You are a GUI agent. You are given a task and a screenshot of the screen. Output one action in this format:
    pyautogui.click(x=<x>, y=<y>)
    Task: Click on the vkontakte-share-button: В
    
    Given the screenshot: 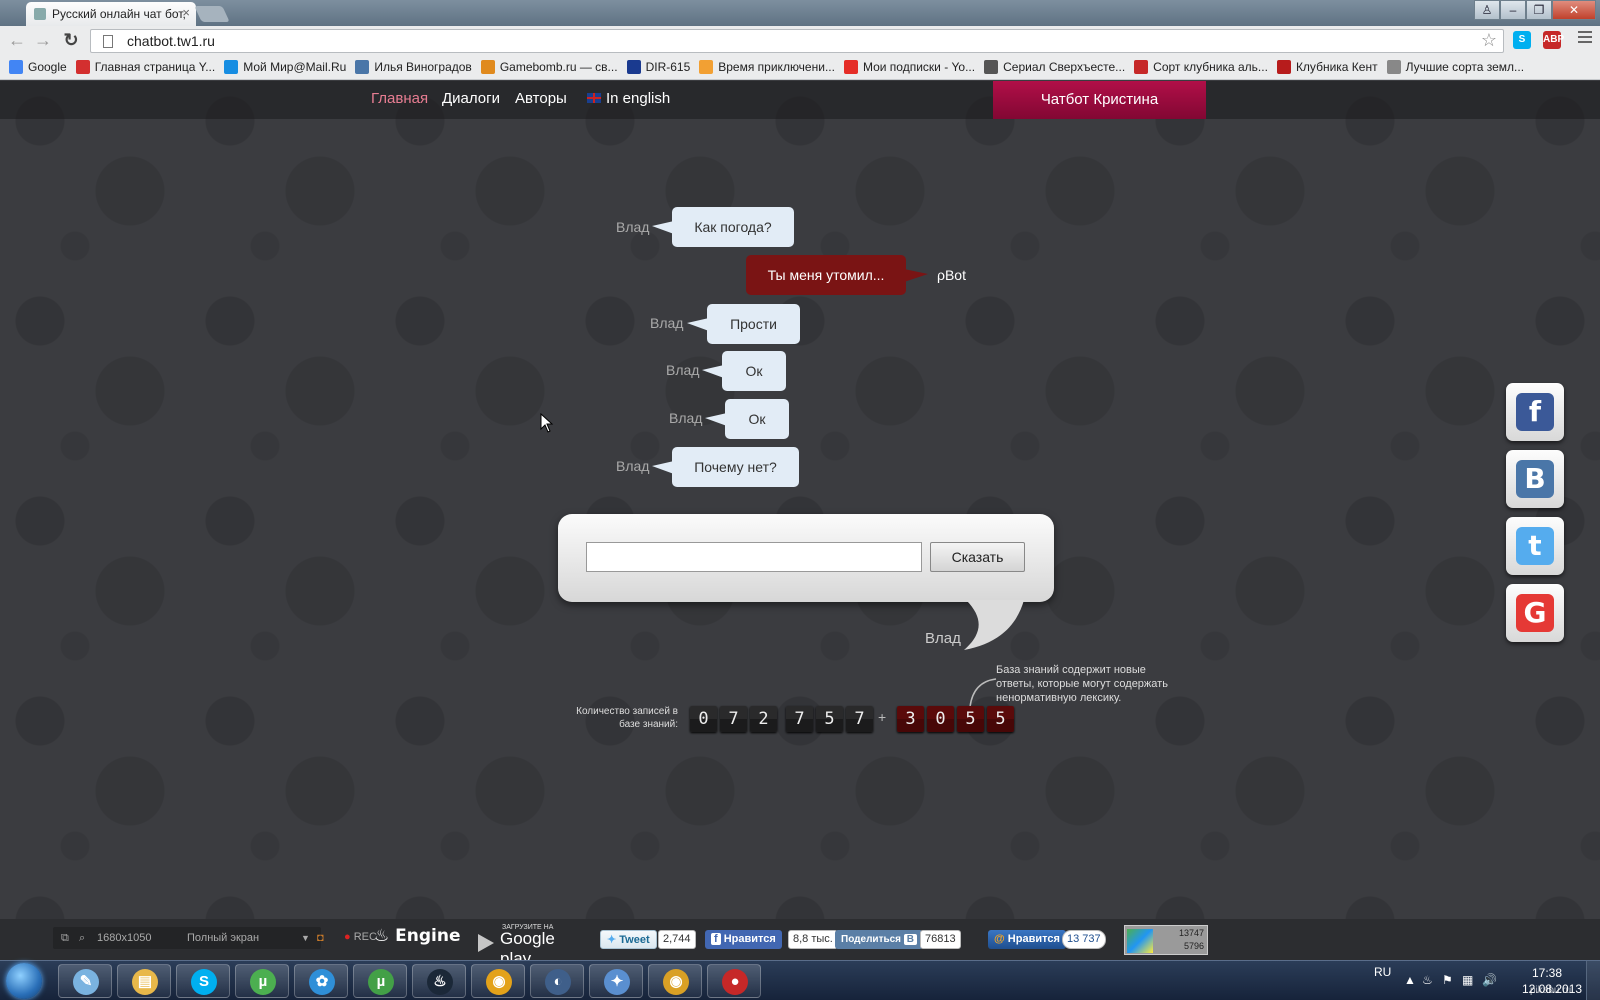 What is the action you would take?
    pyautogui.click(x=1535, y=479)
    